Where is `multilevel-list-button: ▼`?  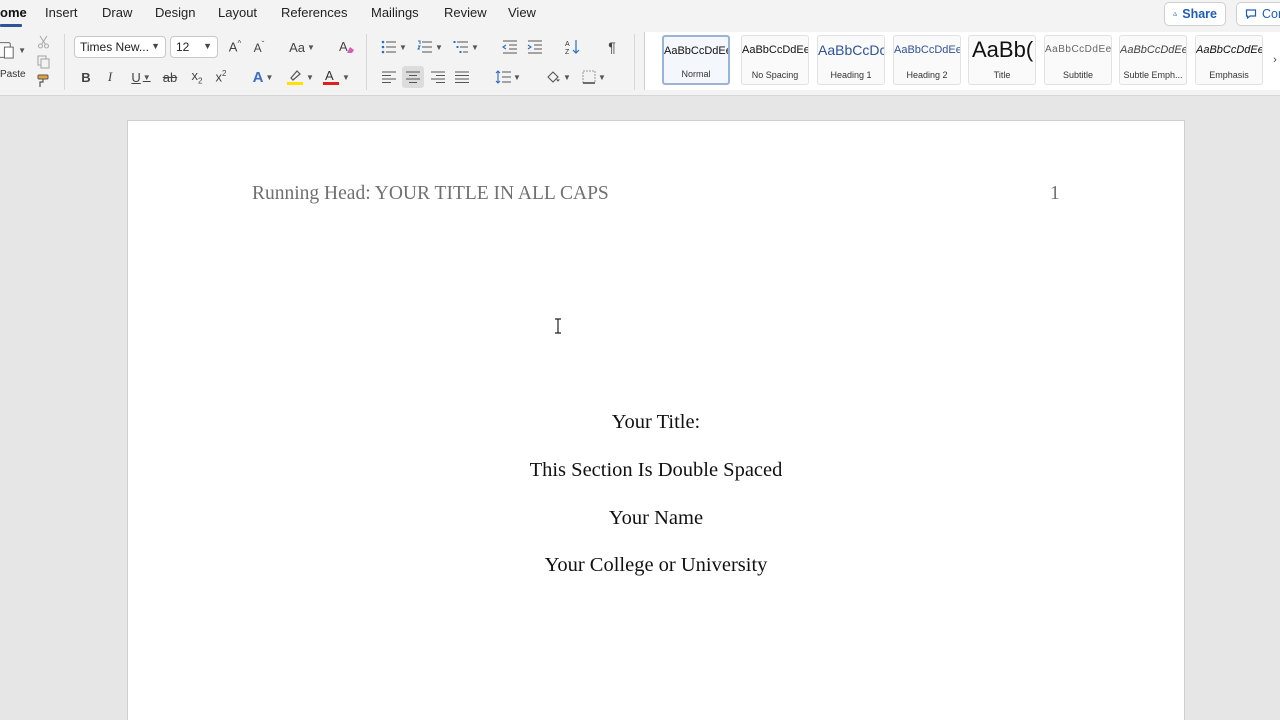
multilevel-list-button: ▼ is located at coordinates (466, 47).